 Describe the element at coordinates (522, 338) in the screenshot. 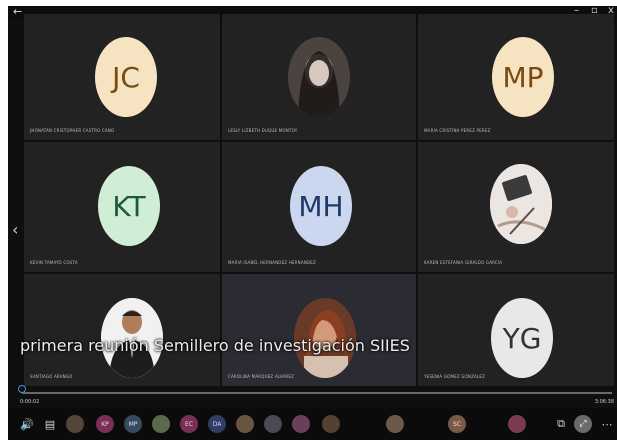

I see `participant-avatar: YG` at that location.